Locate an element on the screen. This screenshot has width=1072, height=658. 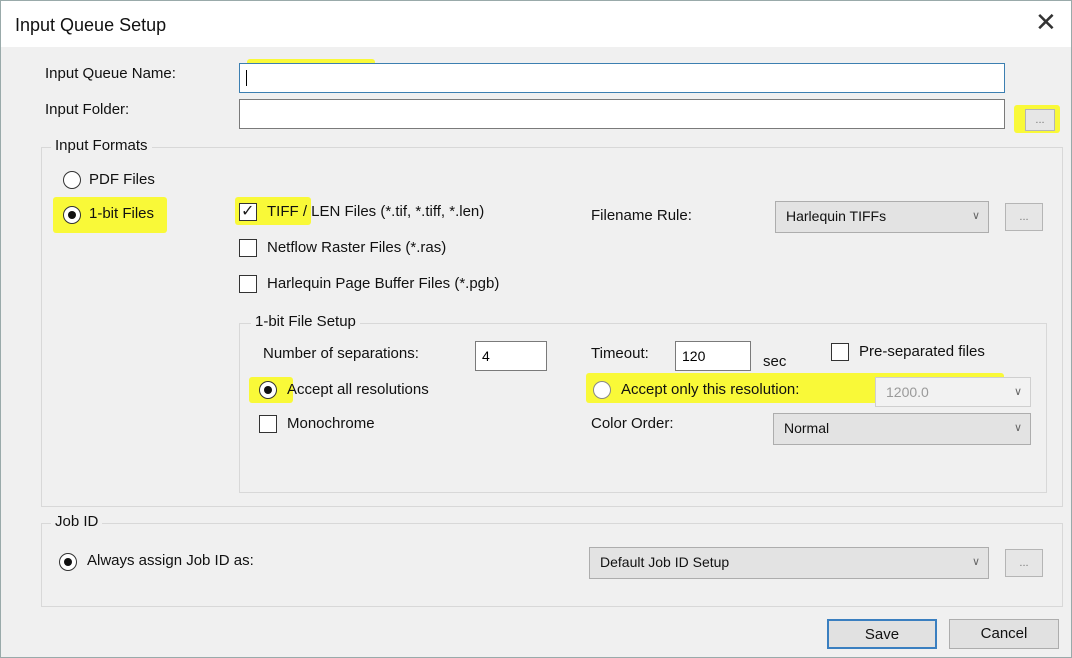
job-id-setup-select: Default Job ID Setup ∨ is located at coordinates (789, 563).